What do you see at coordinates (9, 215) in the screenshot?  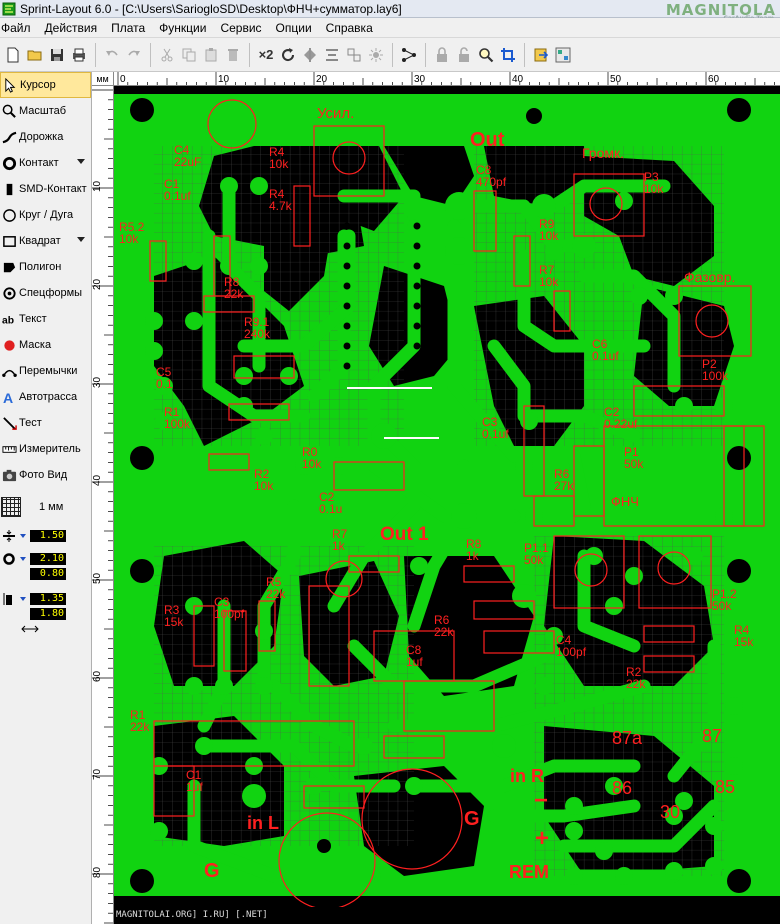 I see `circle-arc-icon` at bounding box center [9, 215].